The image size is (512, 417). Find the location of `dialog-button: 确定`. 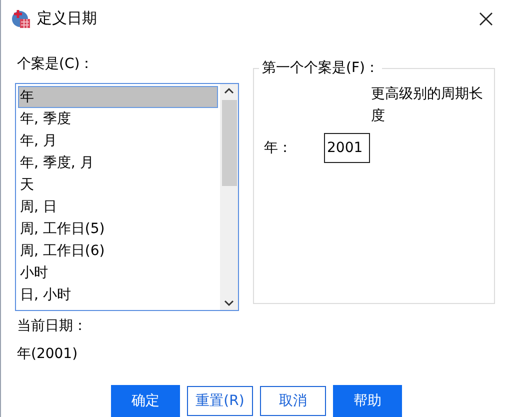

dialog-button: 确定 is located at coordinates (145, 401).